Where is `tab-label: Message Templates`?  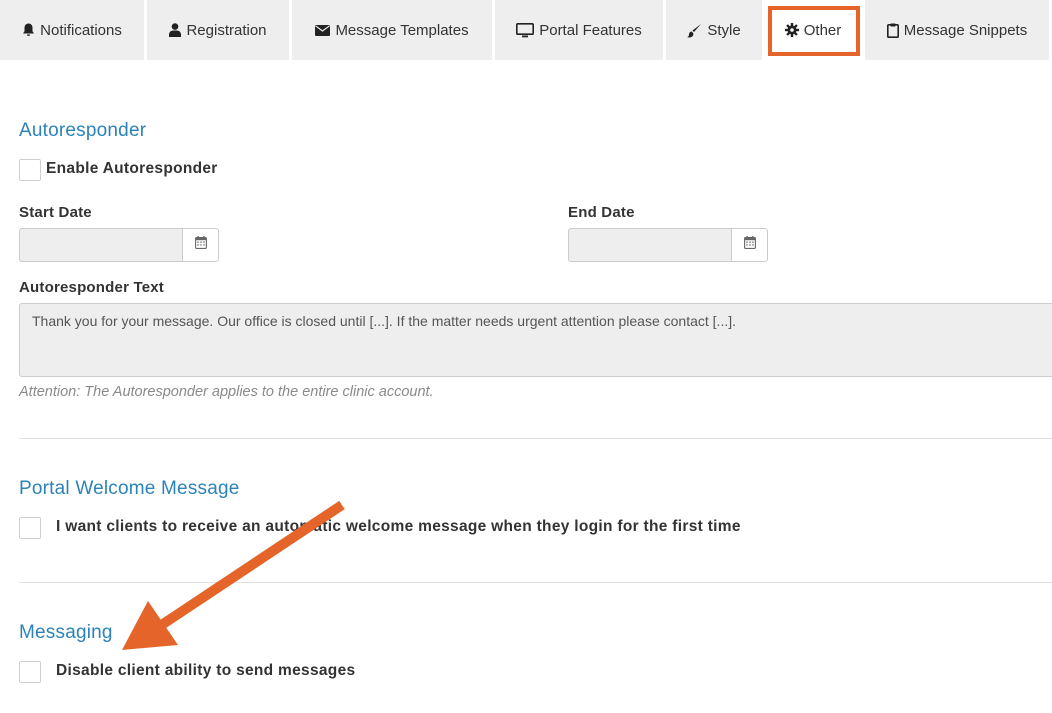
tab-label: Message Templates is located at coordinates (402, 30).